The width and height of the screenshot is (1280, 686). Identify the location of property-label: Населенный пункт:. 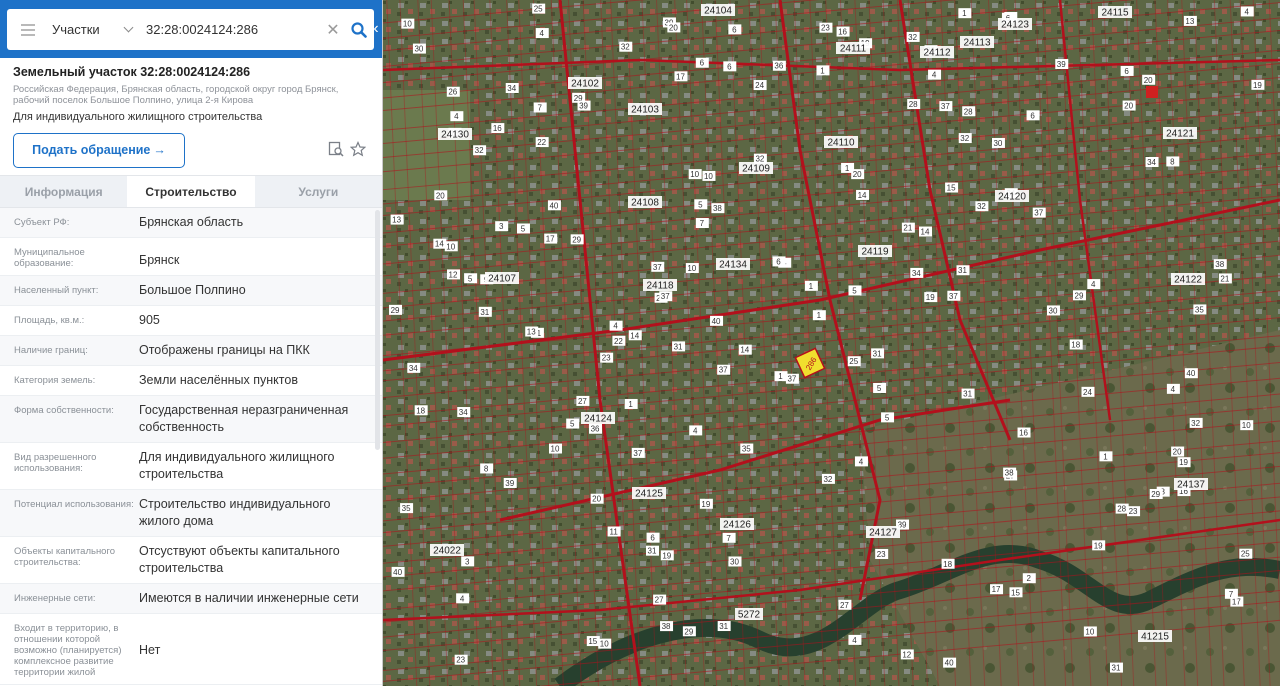
(56, 290).